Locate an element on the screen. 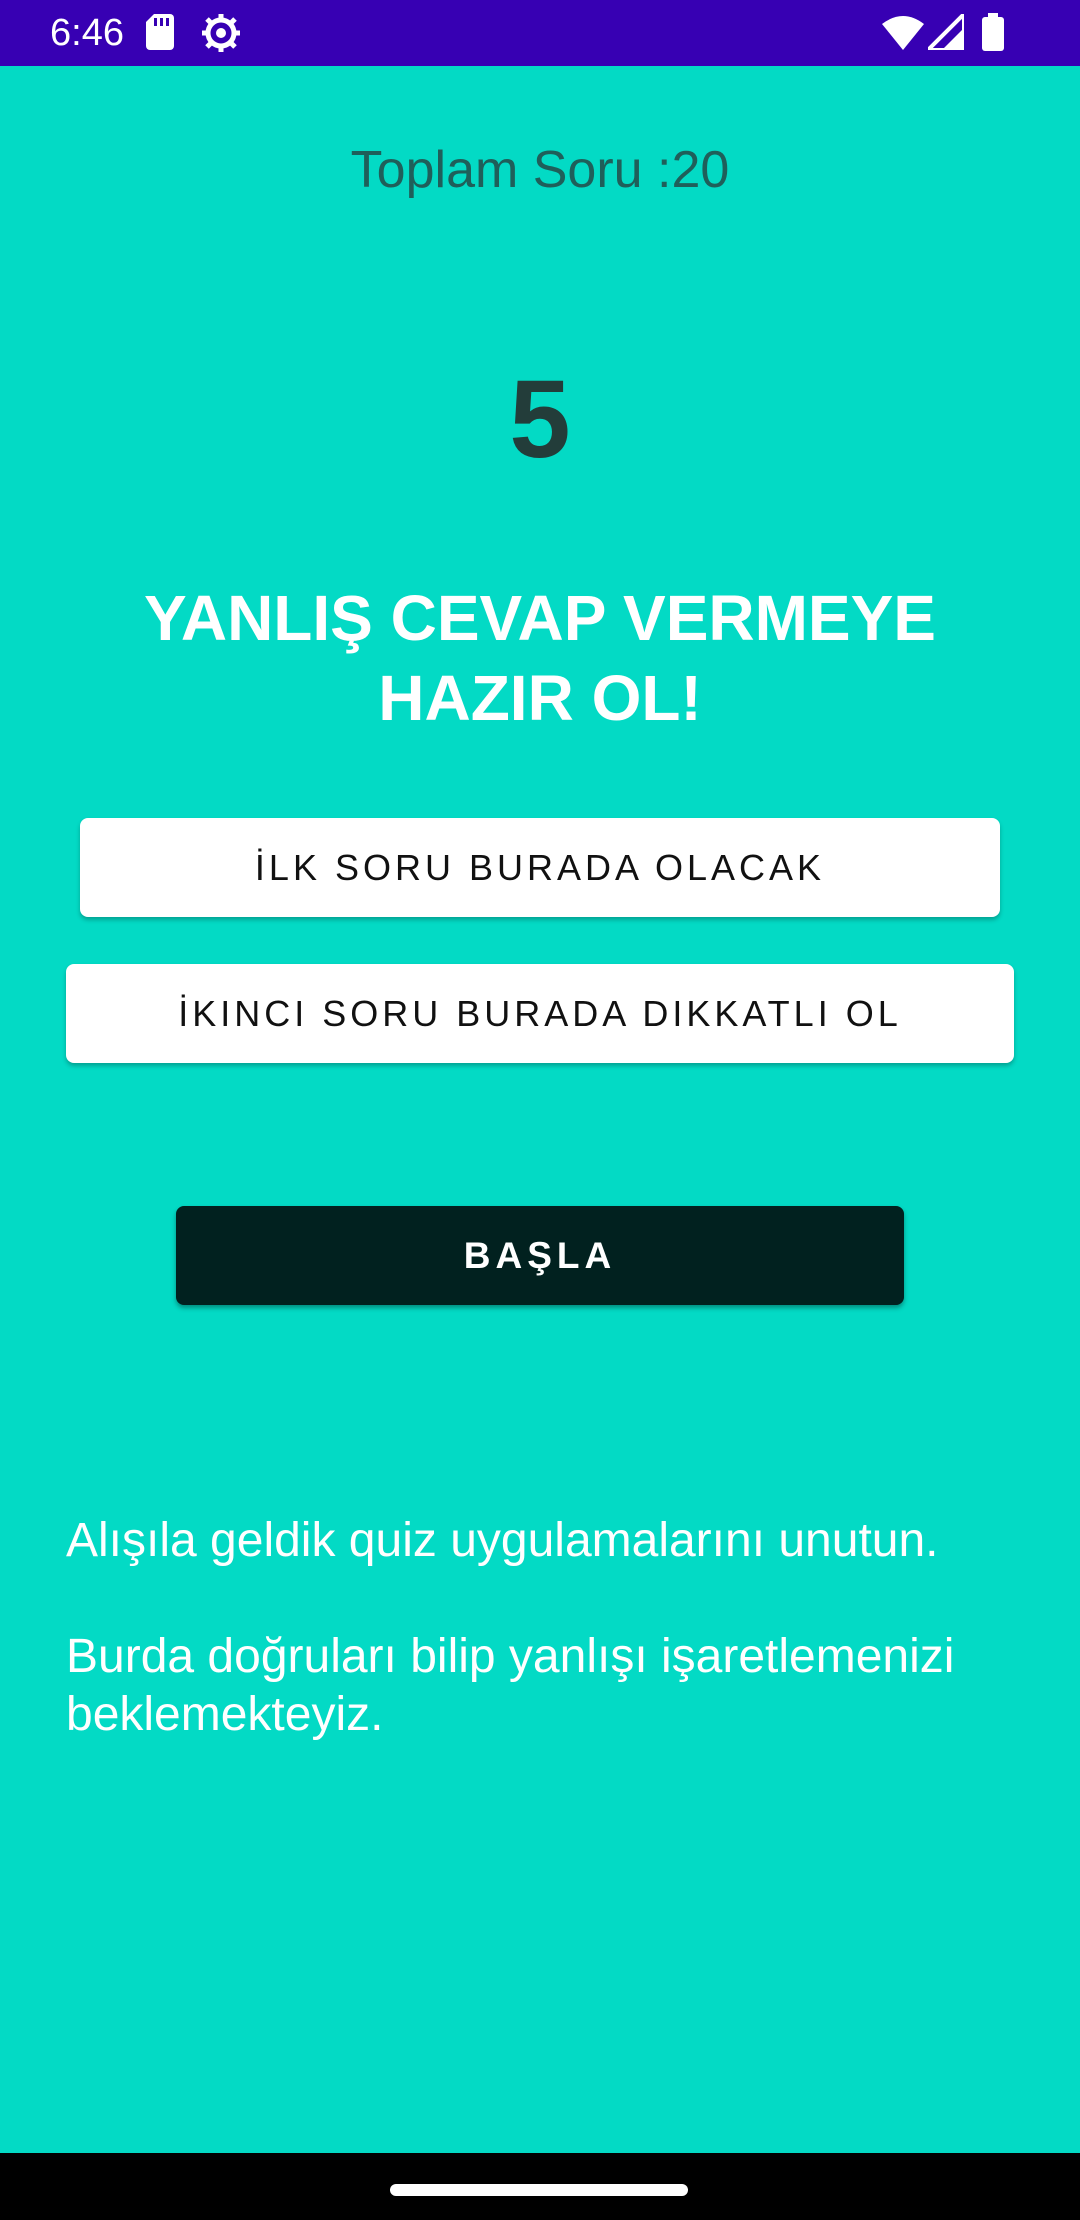 The height and width of the screenshot is (2220, 1080). settings-gear-icon is located at coordinates (221, 35).